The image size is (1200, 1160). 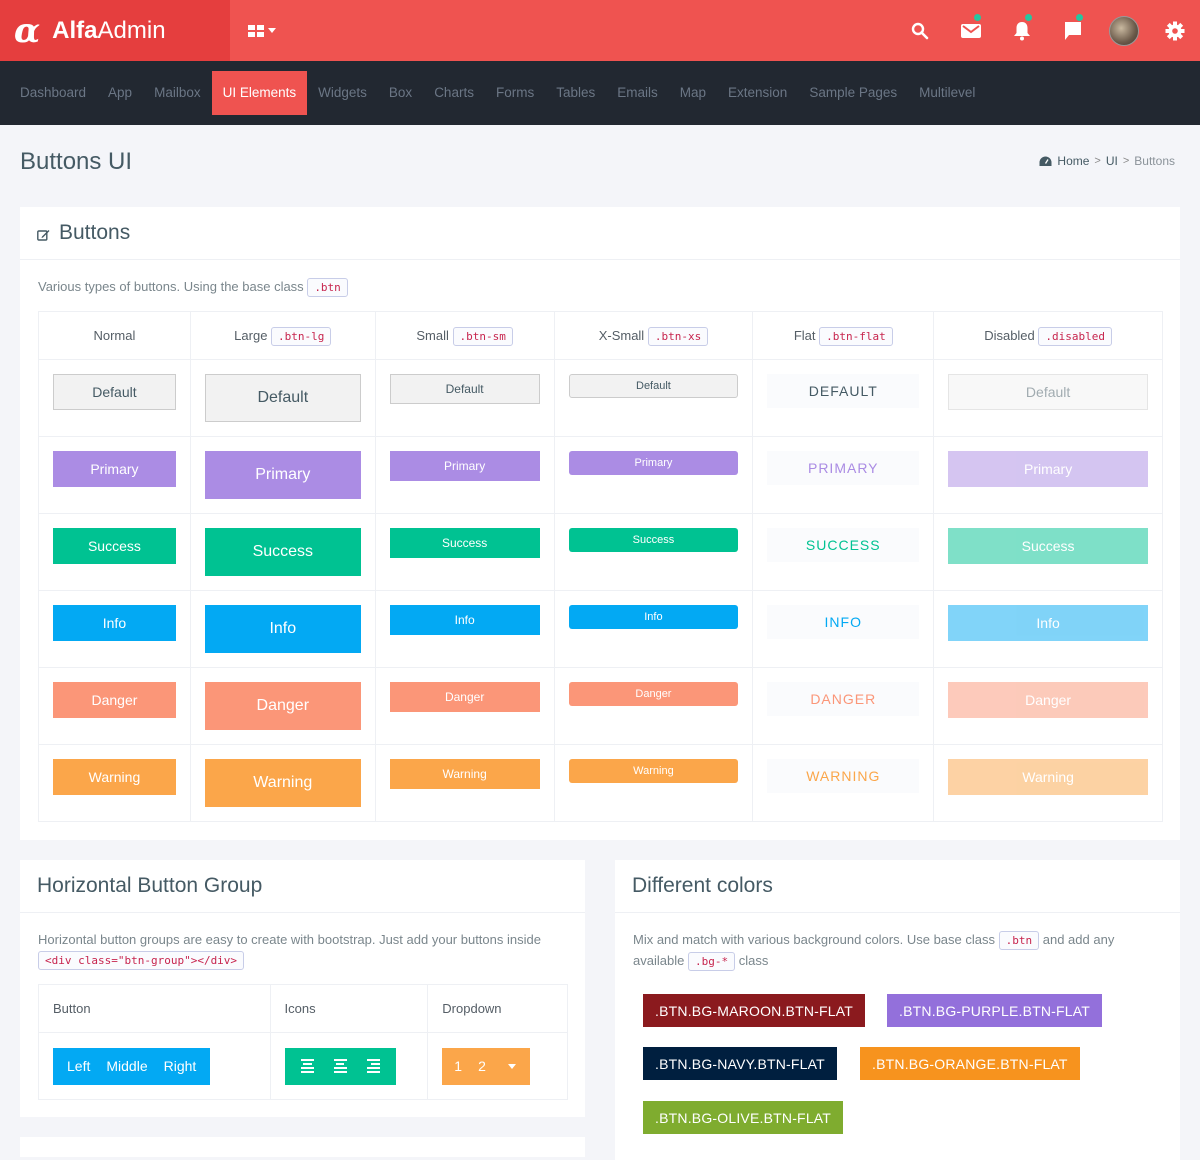 I want to click on content-header: Buttons UI Home > UI > Buttons, so click(x=600, y=166).